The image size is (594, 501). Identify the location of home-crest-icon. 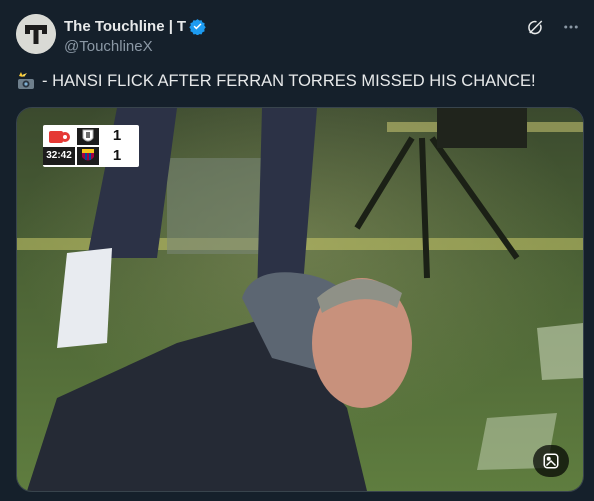
(88, 136).